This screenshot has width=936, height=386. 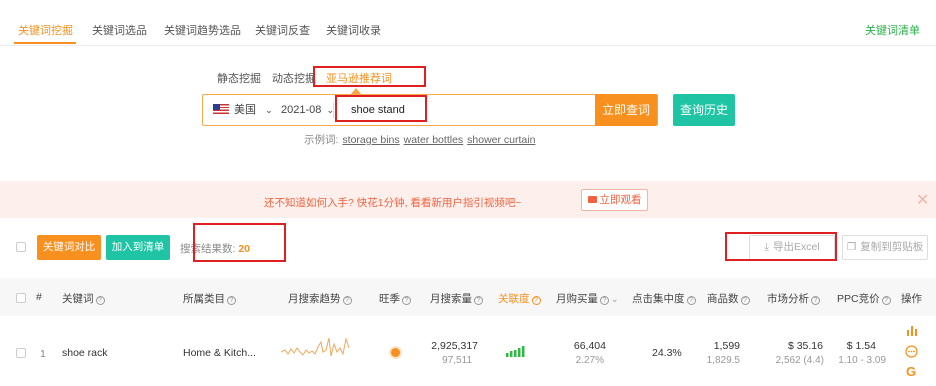 I want to click on watch-now-button: 立即观看, so click(x=614, y=200).